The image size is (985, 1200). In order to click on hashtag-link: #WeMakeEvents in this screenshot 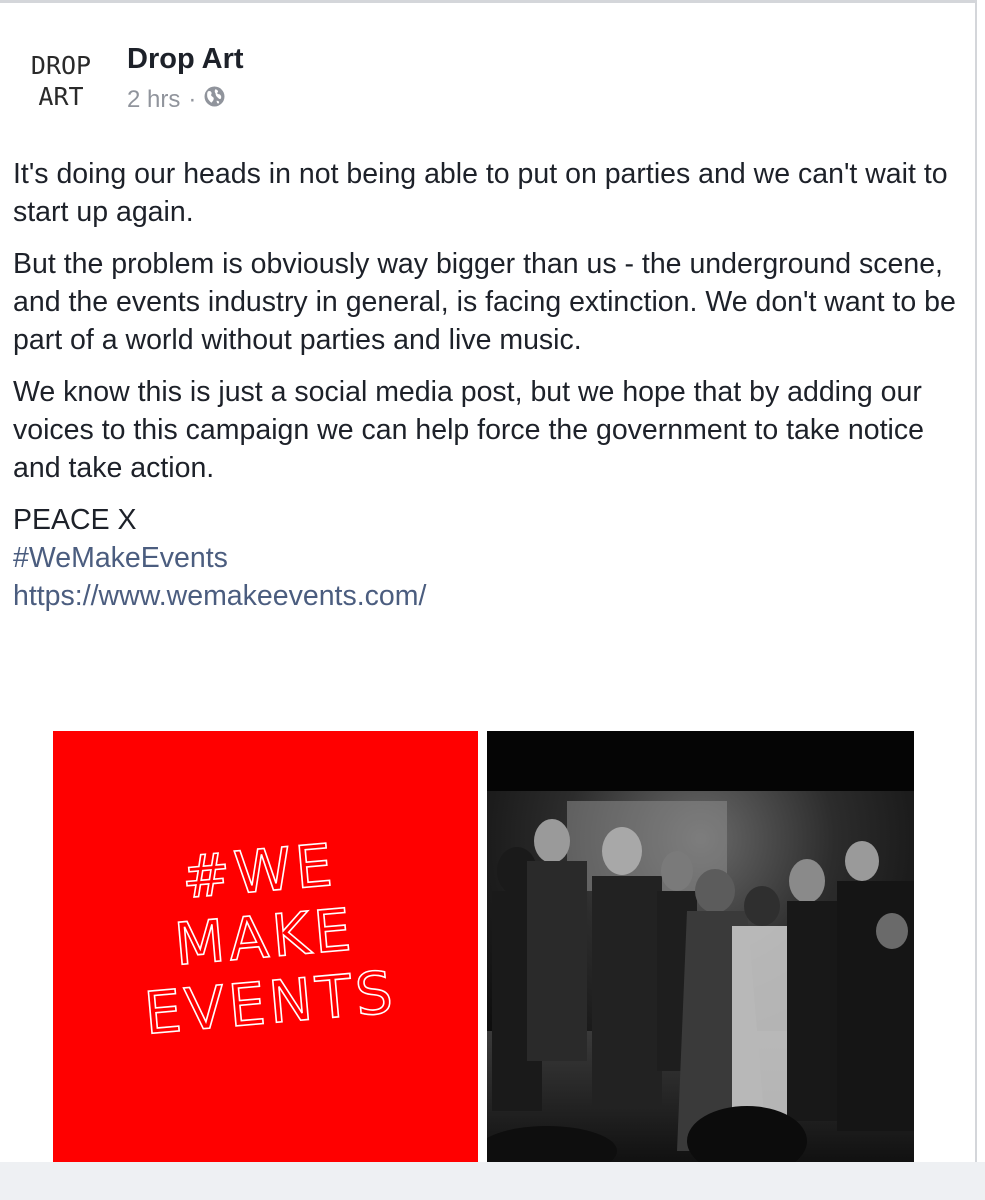, I will do `click(488, 558)`.